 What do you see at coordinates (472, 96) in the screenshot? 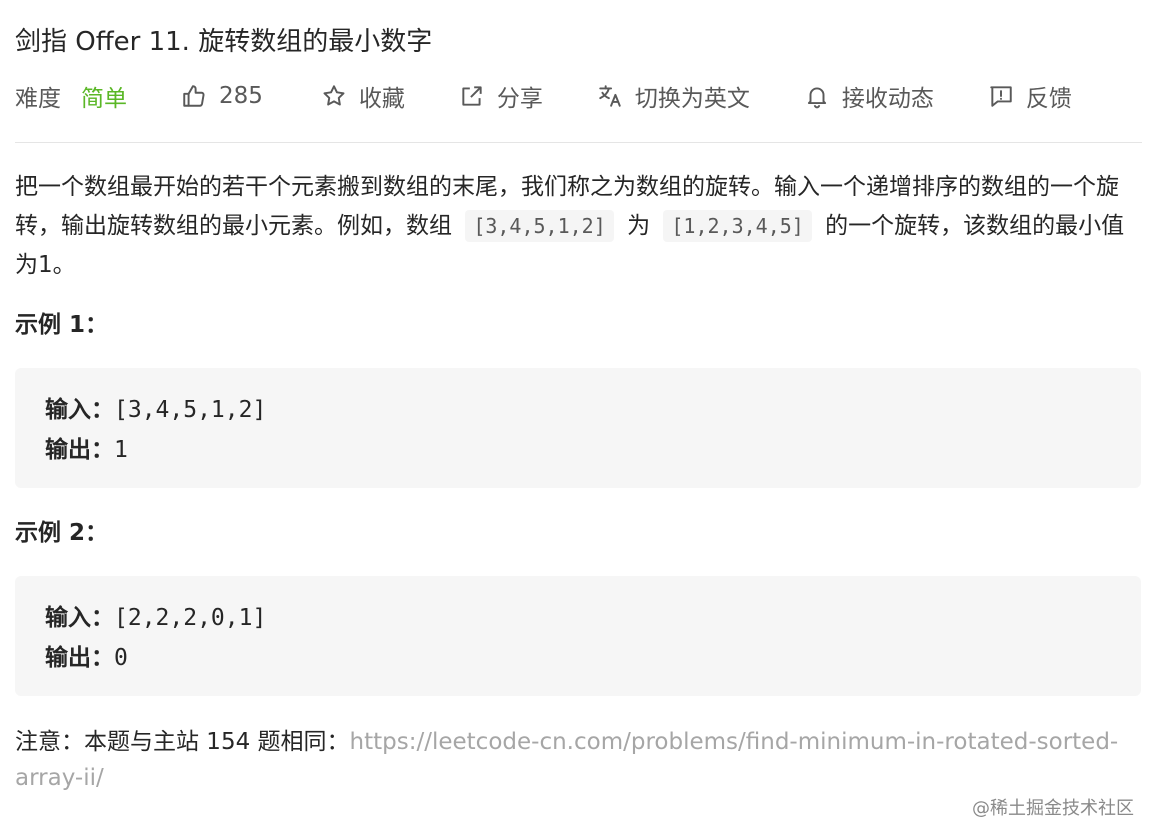
I see `share-icon` at bounding box center [472, 96].